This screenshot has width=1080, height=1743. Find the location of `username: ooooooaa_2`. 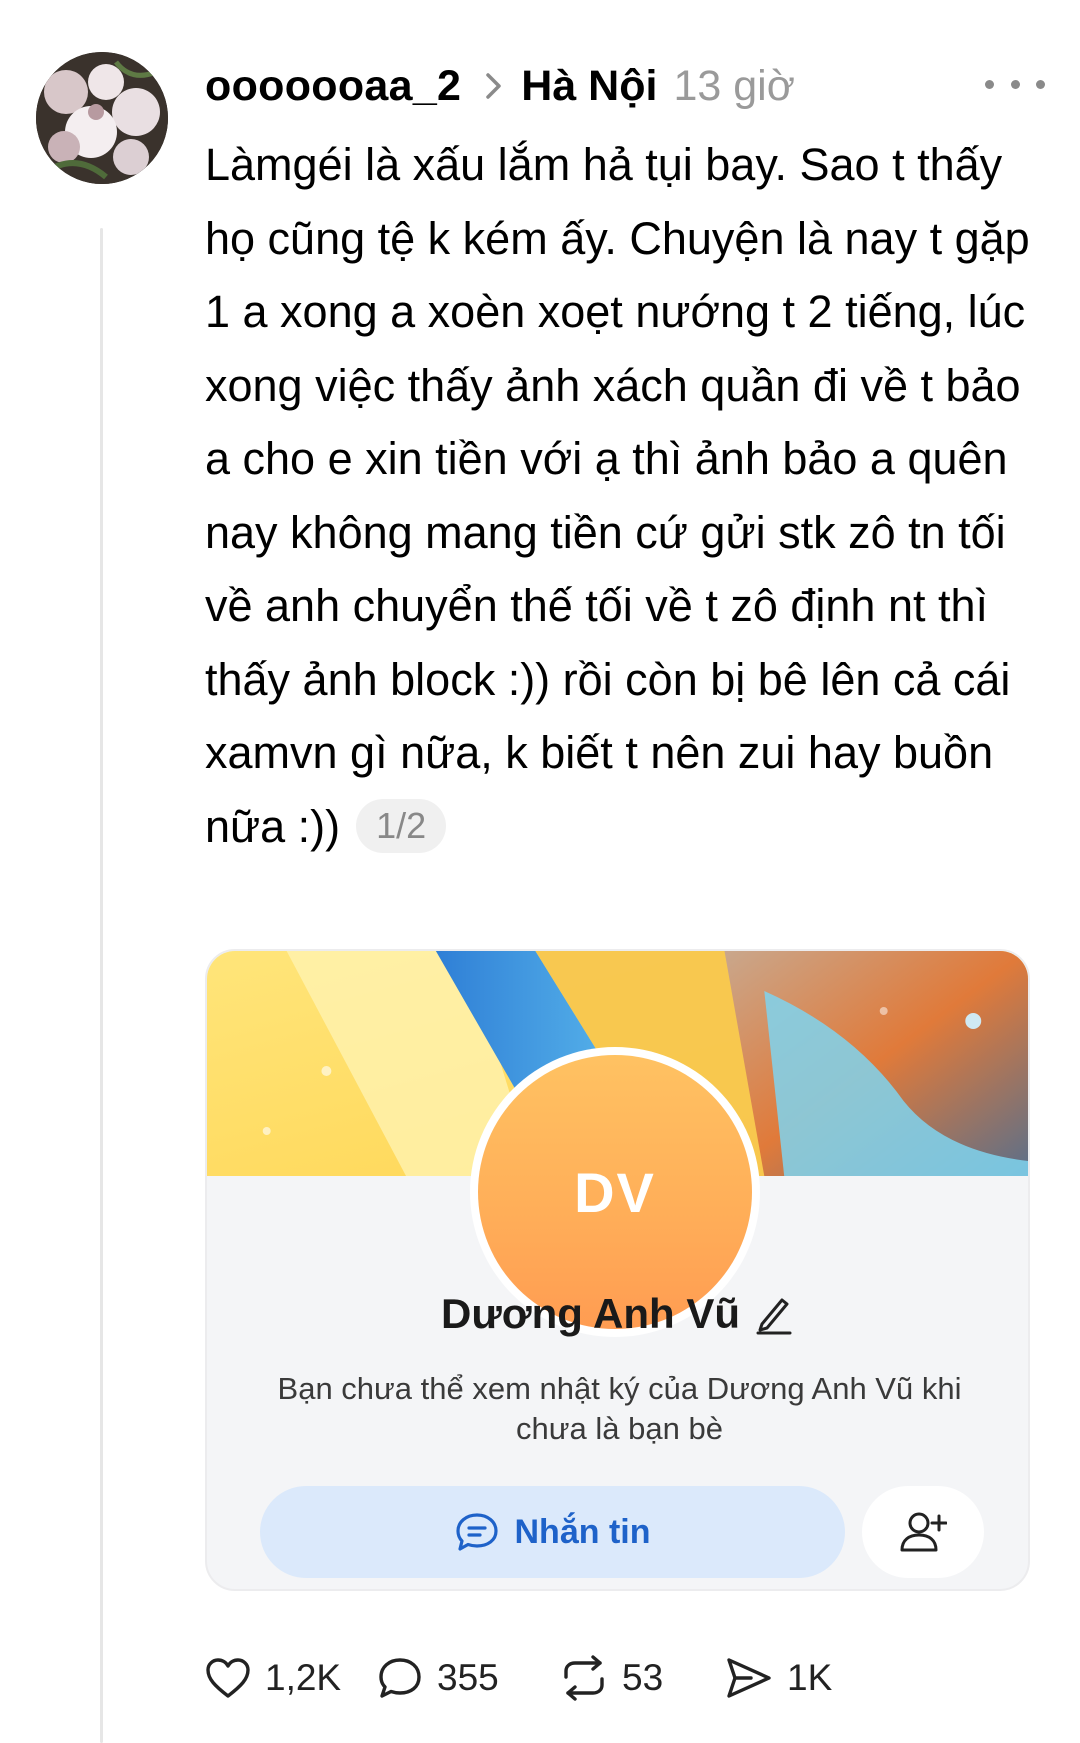

username: ooooooaa_2 is located at coordinates (333, 86).